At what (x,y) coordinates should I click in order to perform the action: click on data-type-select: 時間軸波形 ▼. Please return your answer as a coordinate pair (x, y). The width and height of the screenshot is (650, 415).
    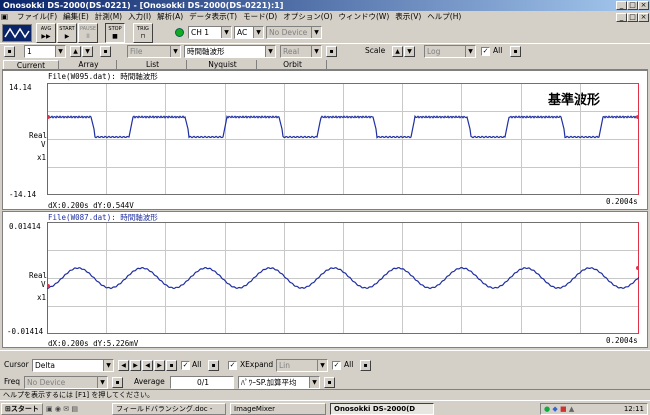
    Looking at the image, I should click on (230, 51).